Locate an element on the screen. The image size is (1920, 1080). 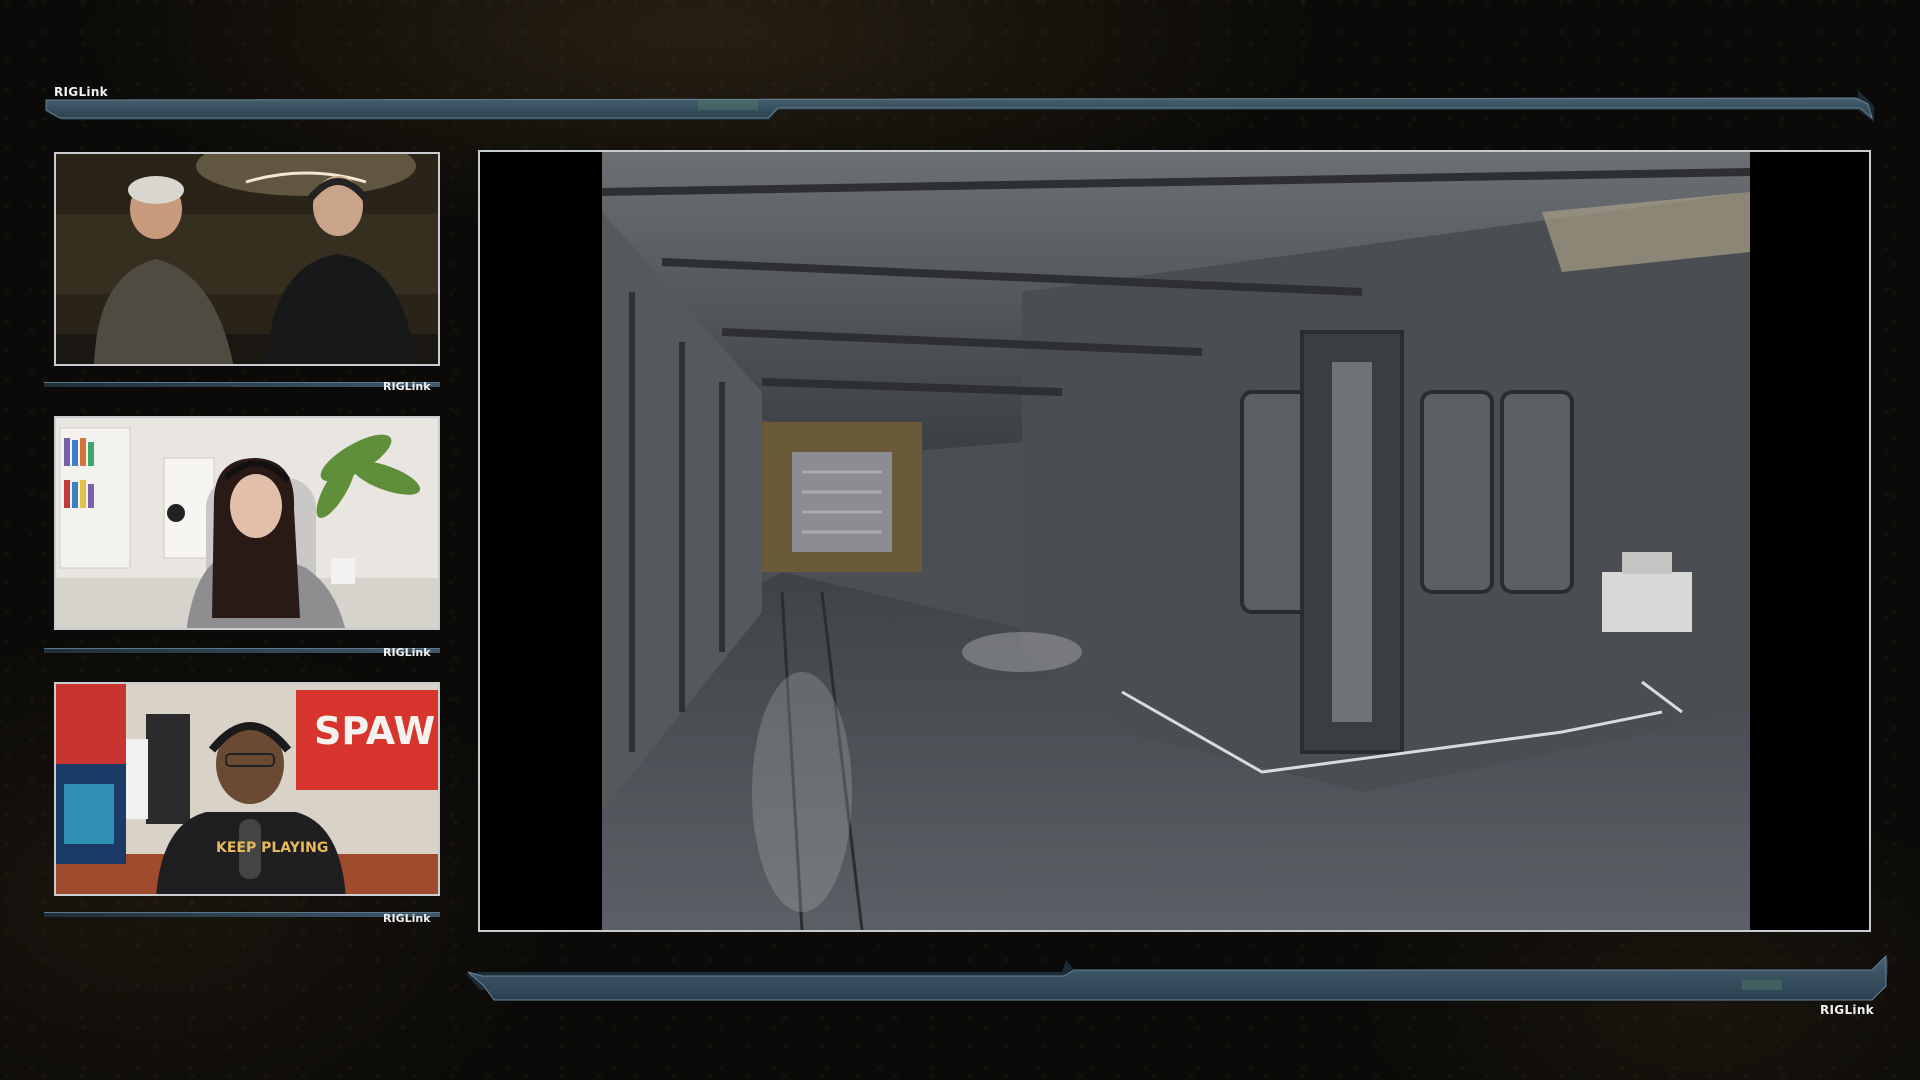
webcam-3-underline is located at coordinates (242, 914).